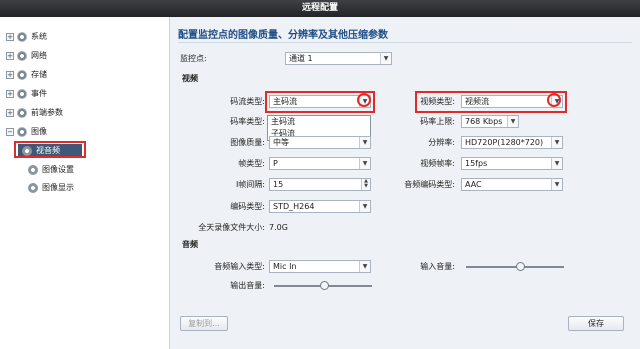  What do you see at coordinates (10, 132) in the screenshot?
I see `collapse-icon: −` at bounding box center [10, 132].